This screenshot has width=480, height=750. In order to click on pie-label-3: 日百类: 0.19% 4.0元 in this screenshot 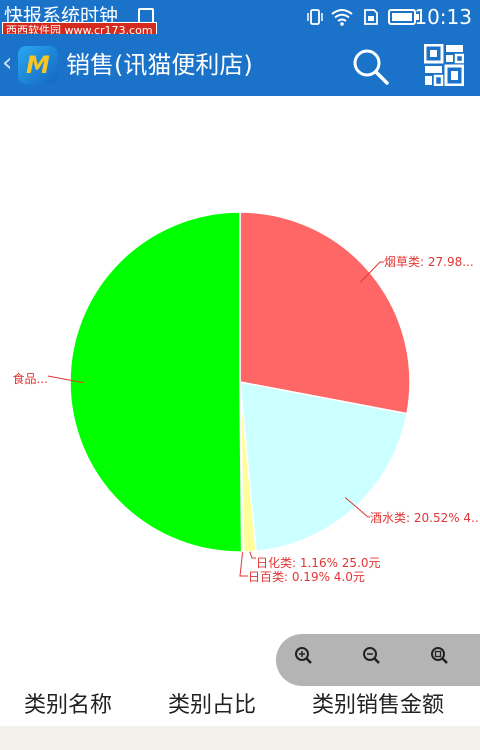, I will do `click(306, 577)`.